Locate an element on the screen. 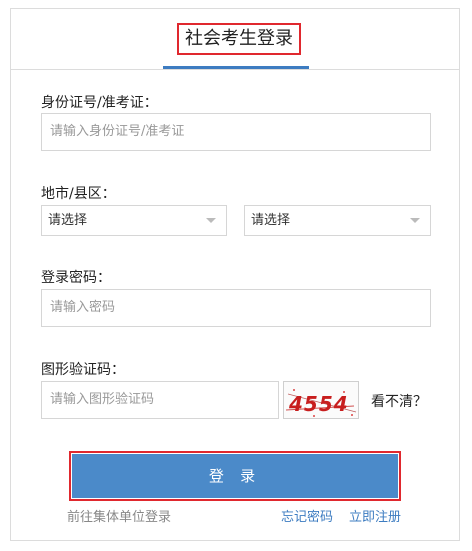 The image size is (472, 551). password-label: 登录密码： is located at coordinates (76, 278).